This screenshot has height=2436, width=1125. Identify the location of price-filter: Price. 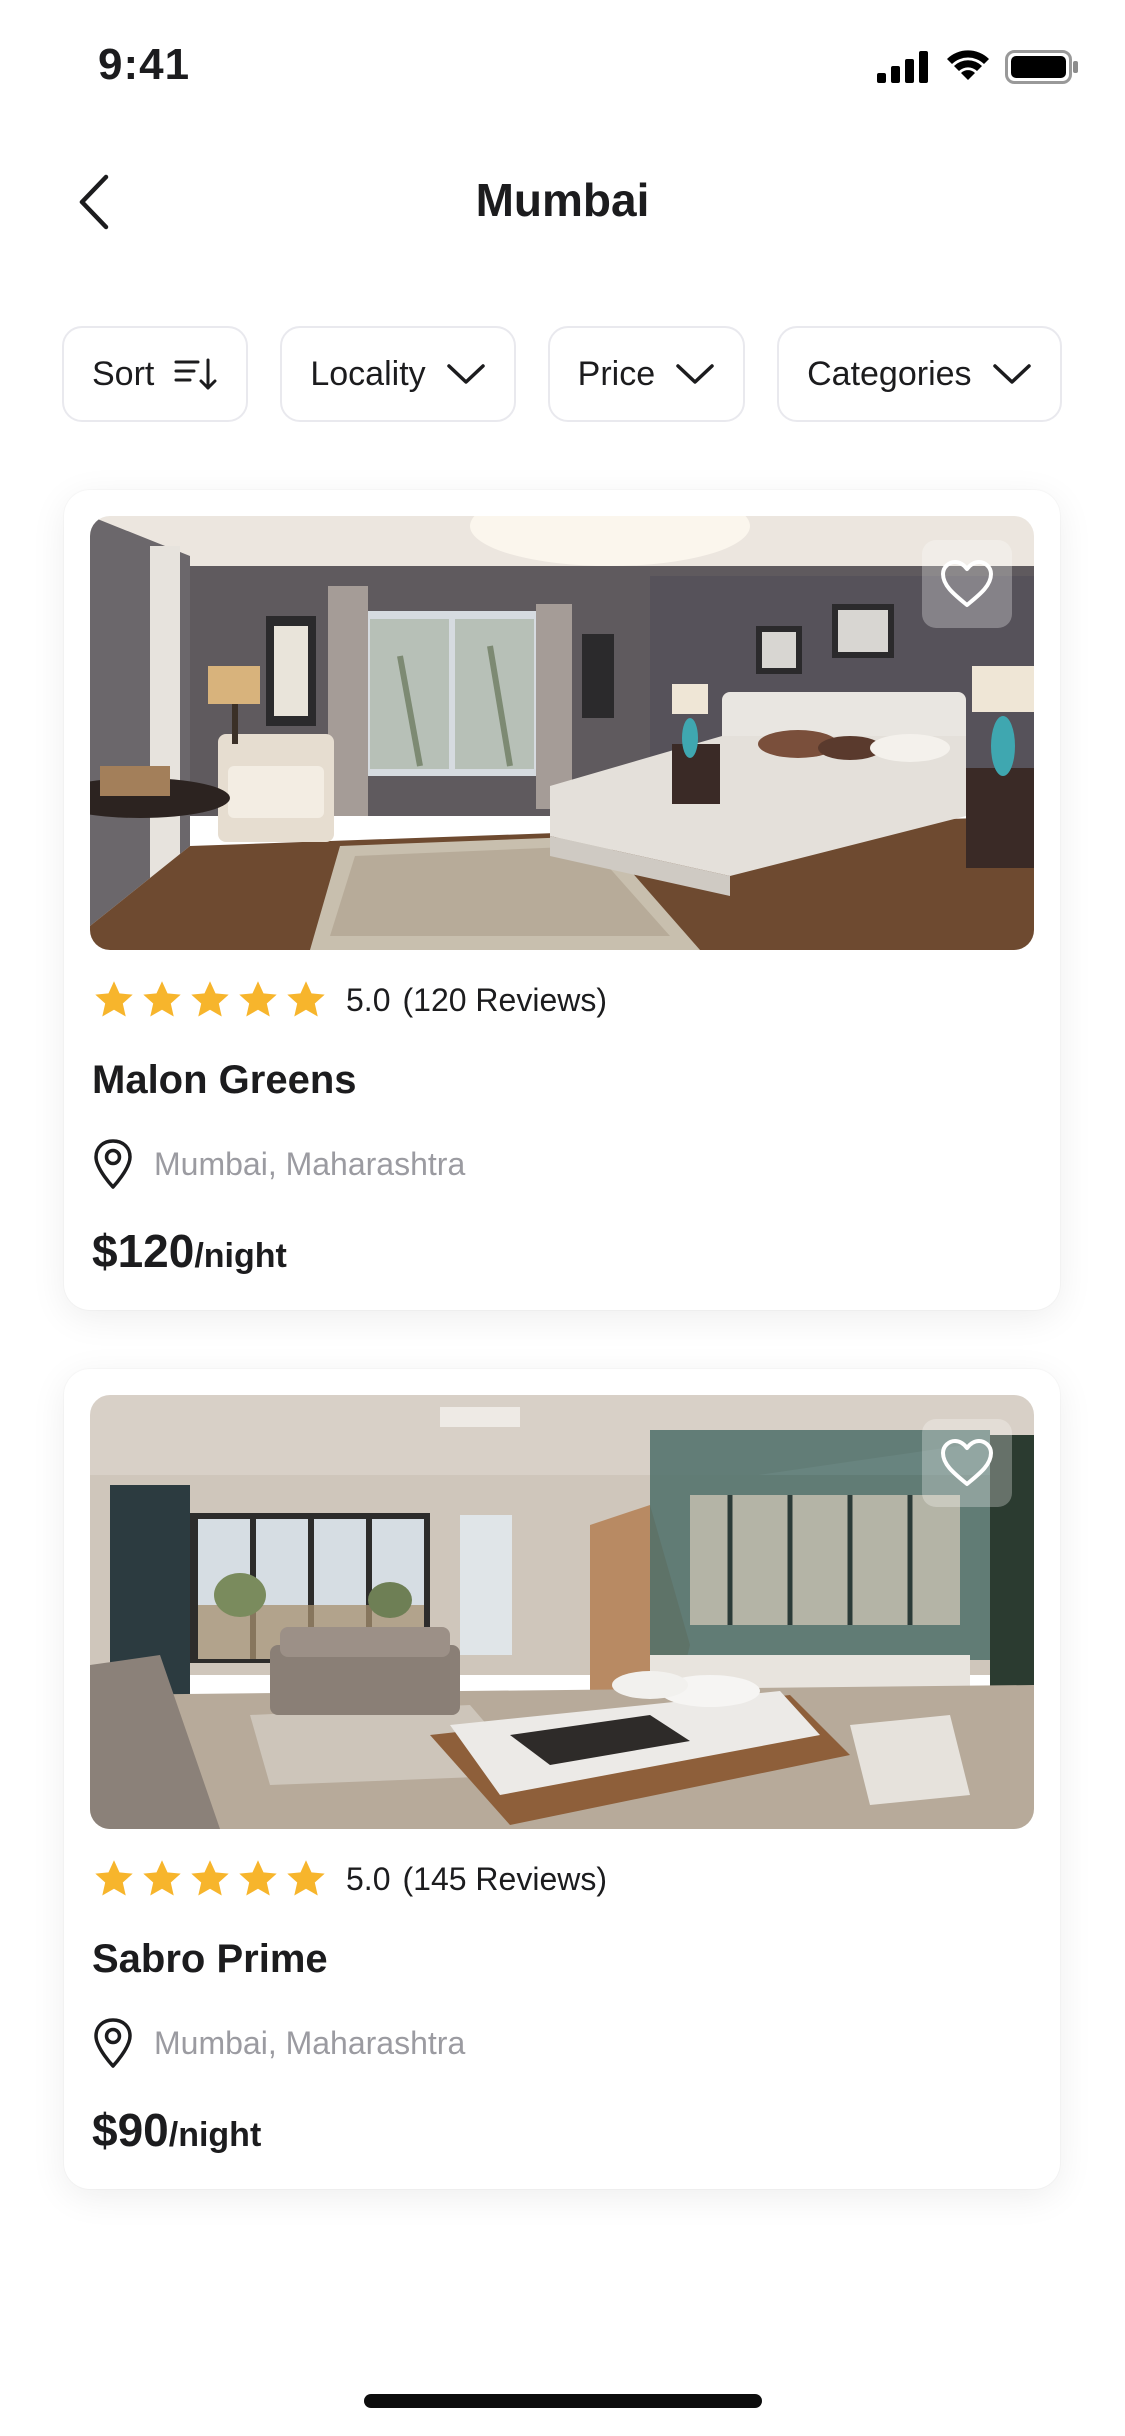
(646, 374).